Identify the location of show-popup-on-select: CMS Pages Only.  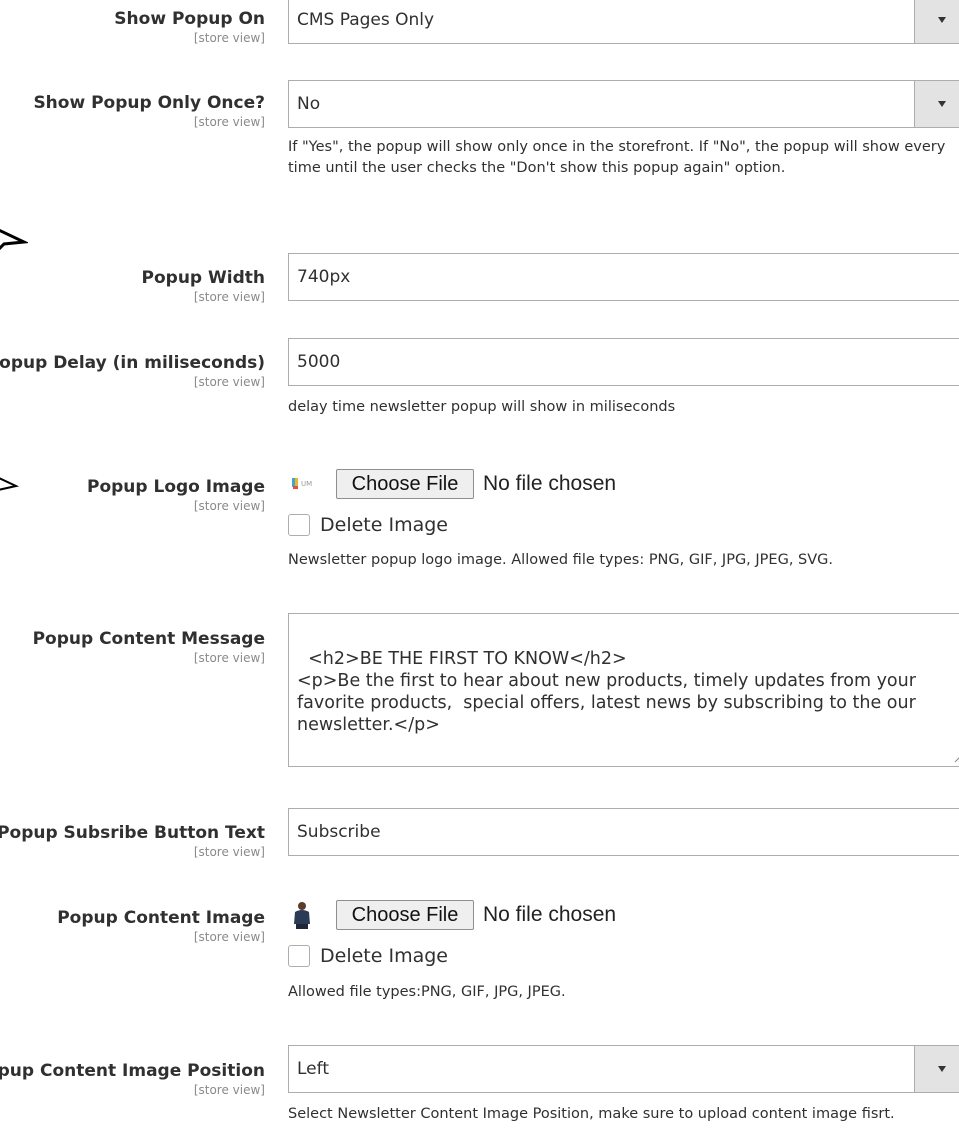
(623, 22).